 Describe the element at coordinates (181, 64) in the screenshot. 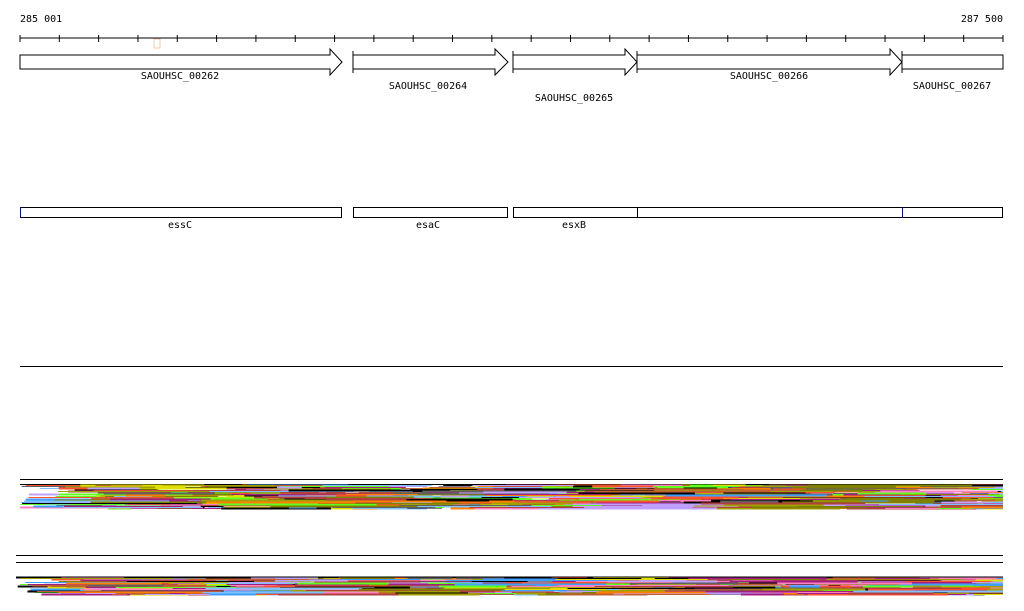

I see `gene-SAOUHSC_00262: SAOUHSC_00262` at that location.